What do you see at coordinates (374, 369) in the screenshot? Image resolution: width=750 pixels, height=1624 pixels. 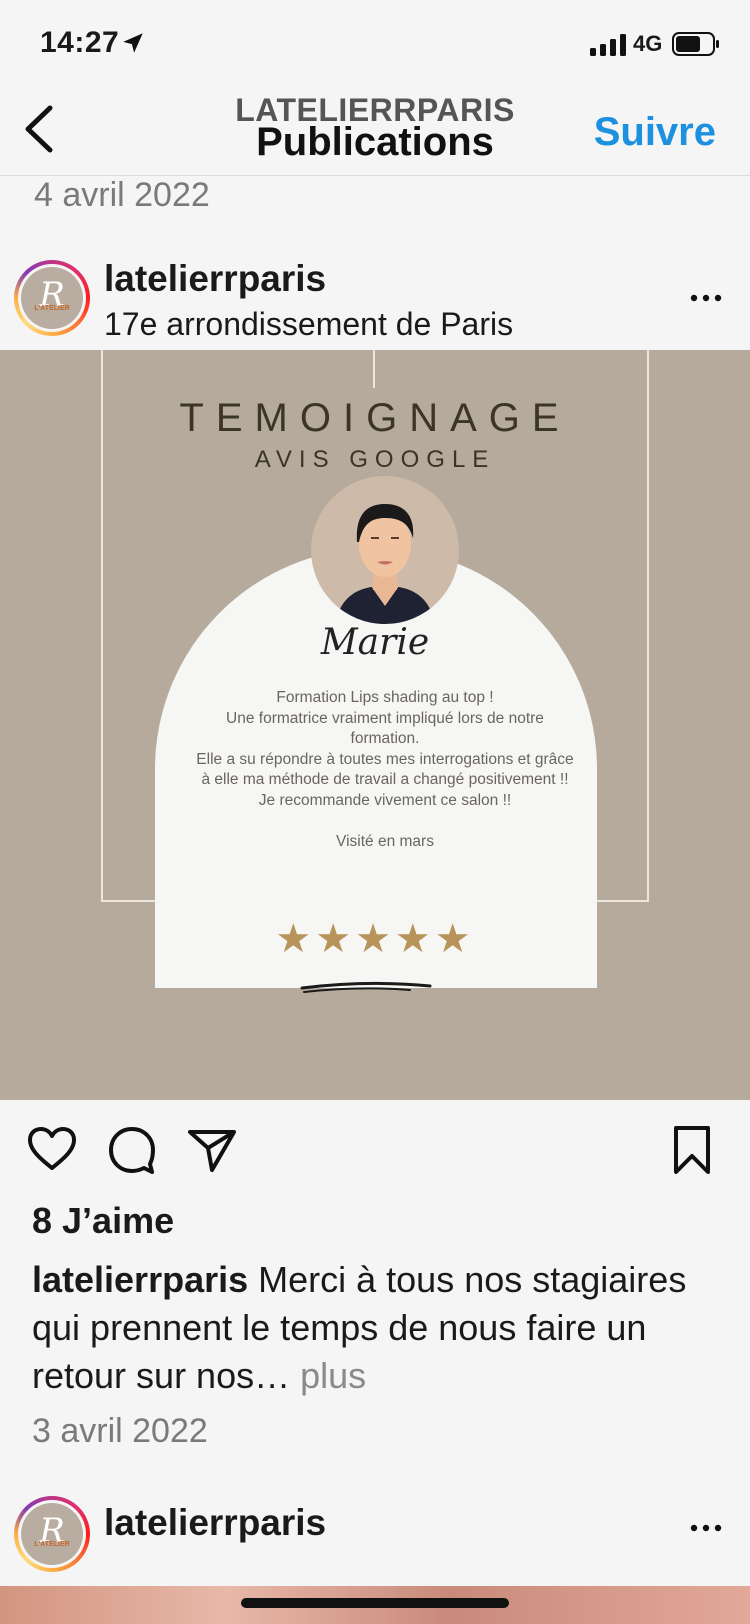 I see `frame-divider` at bounding box center [374, 369].